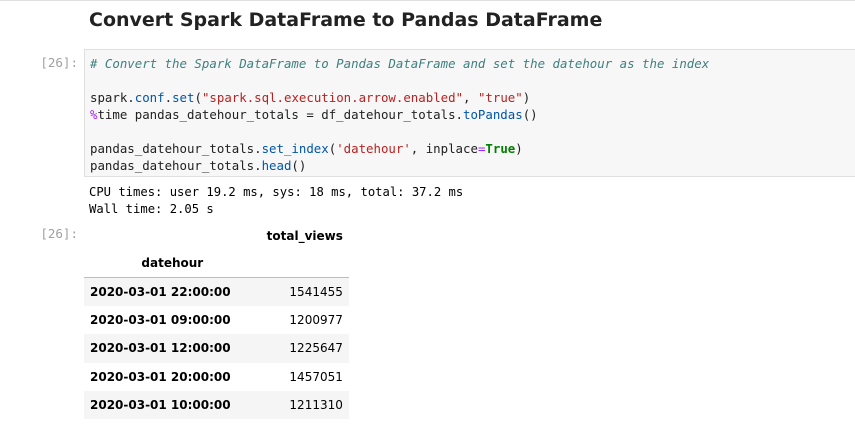  What do you see at coordinates (160, 405) in the screenshot?
I see `row-index-cell: 2020-03-01 10:00:00` at bounding box center [160, 405].